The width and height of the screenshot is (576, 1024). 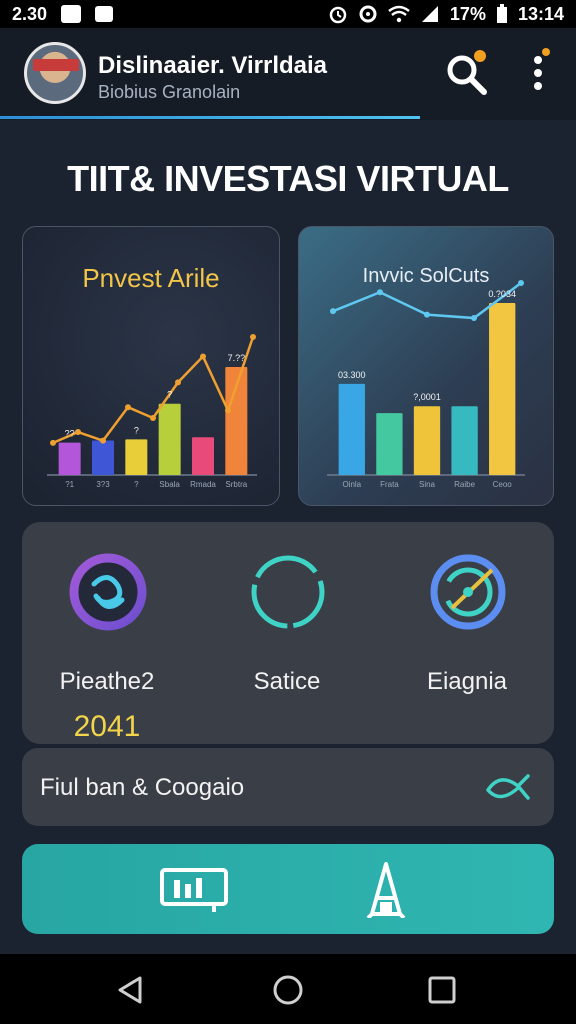 What do you see at coordinates (427, 397) in the screenshot?
I see `chart-data-label: ?,0001` at bounding box center [427, 397].